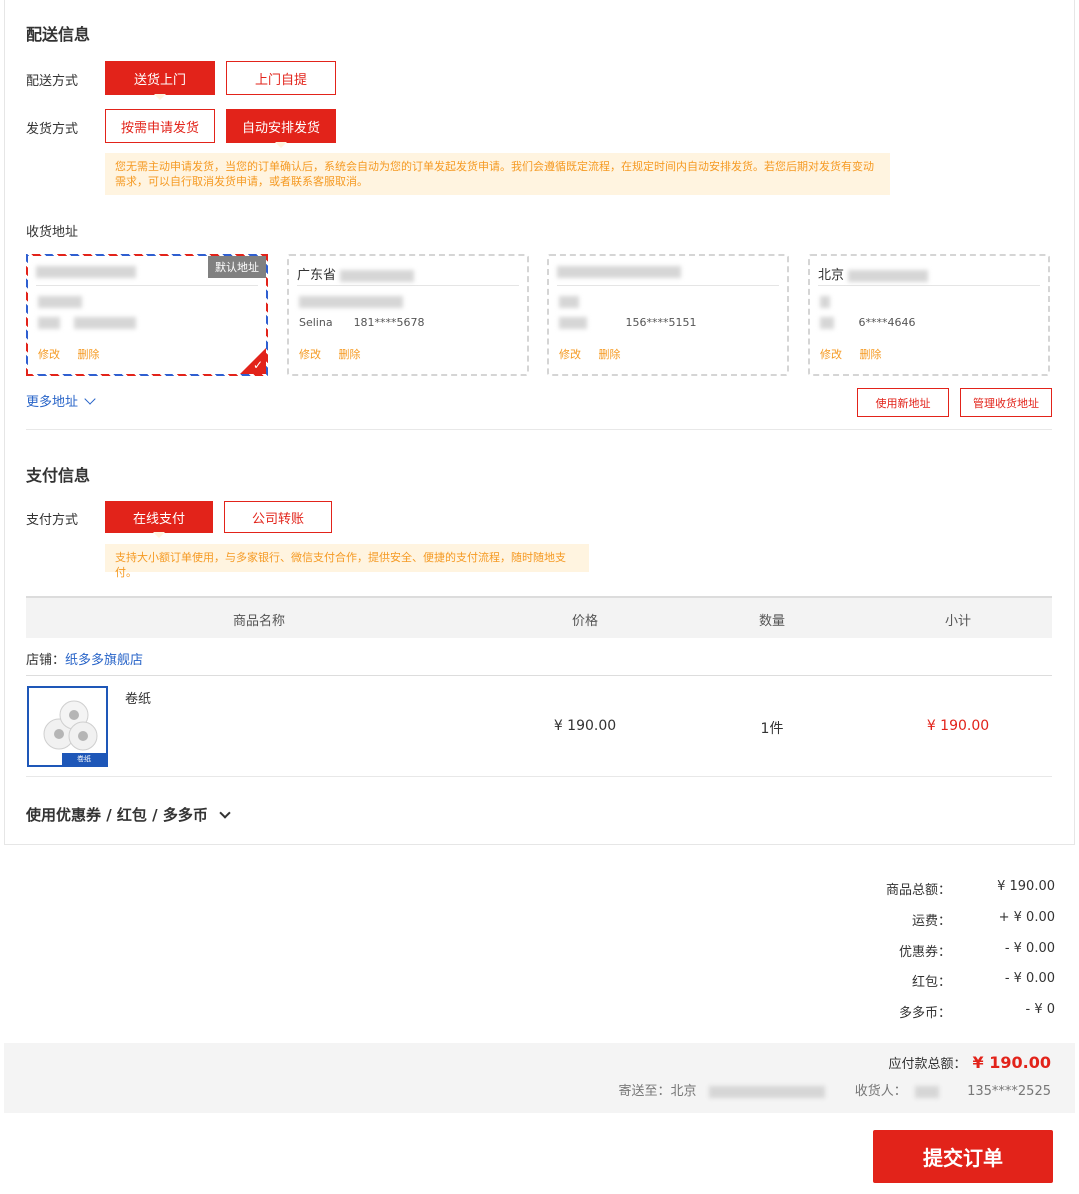  I want to click on payment-method-label: 支付方式, so click(52, 520).